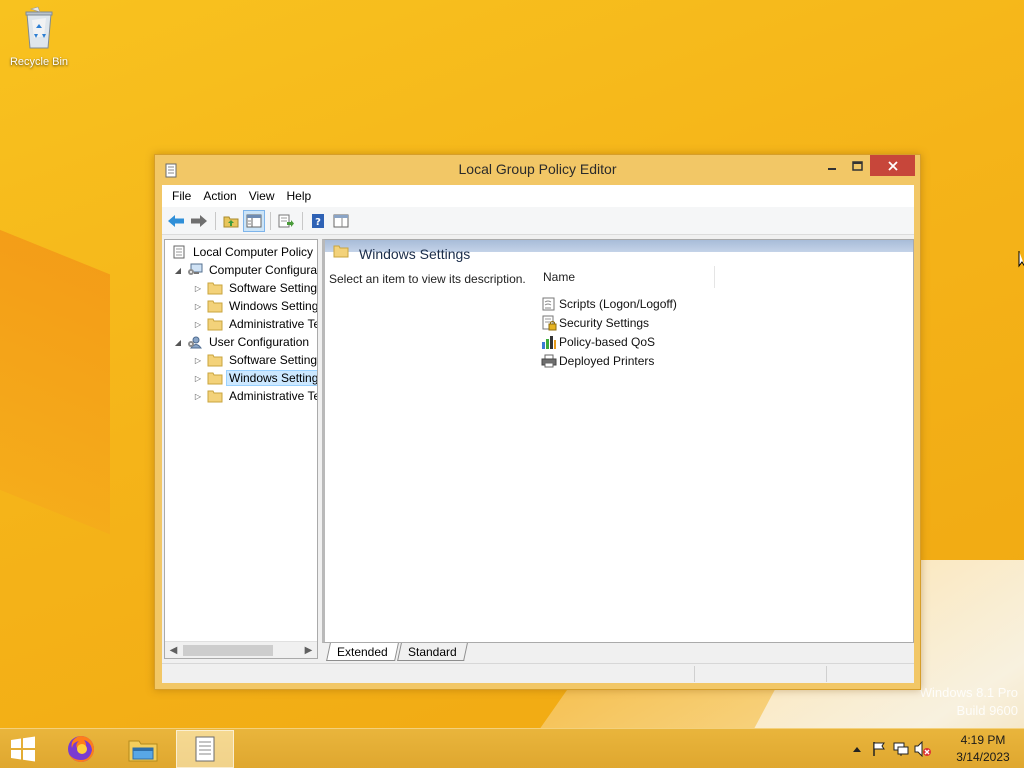  I want to click on tree-item-windows-settings-selected: ▷ Windows Setting, so click(255, 378).